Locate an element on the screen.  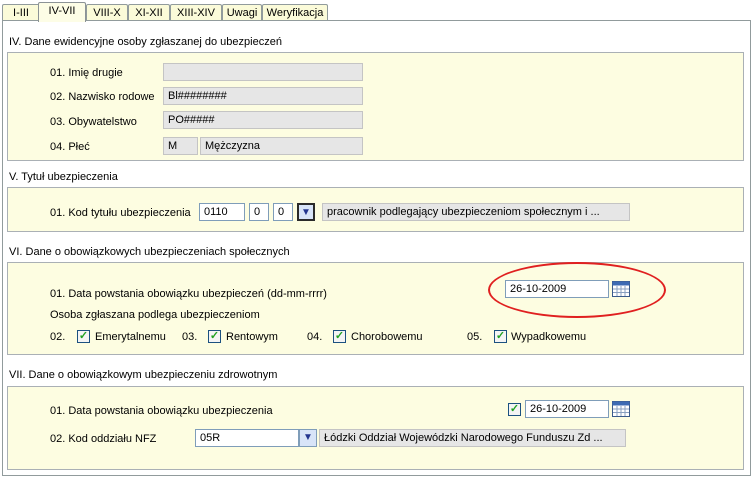
rentowe-num: 03. is located at coordinates (190, 337).